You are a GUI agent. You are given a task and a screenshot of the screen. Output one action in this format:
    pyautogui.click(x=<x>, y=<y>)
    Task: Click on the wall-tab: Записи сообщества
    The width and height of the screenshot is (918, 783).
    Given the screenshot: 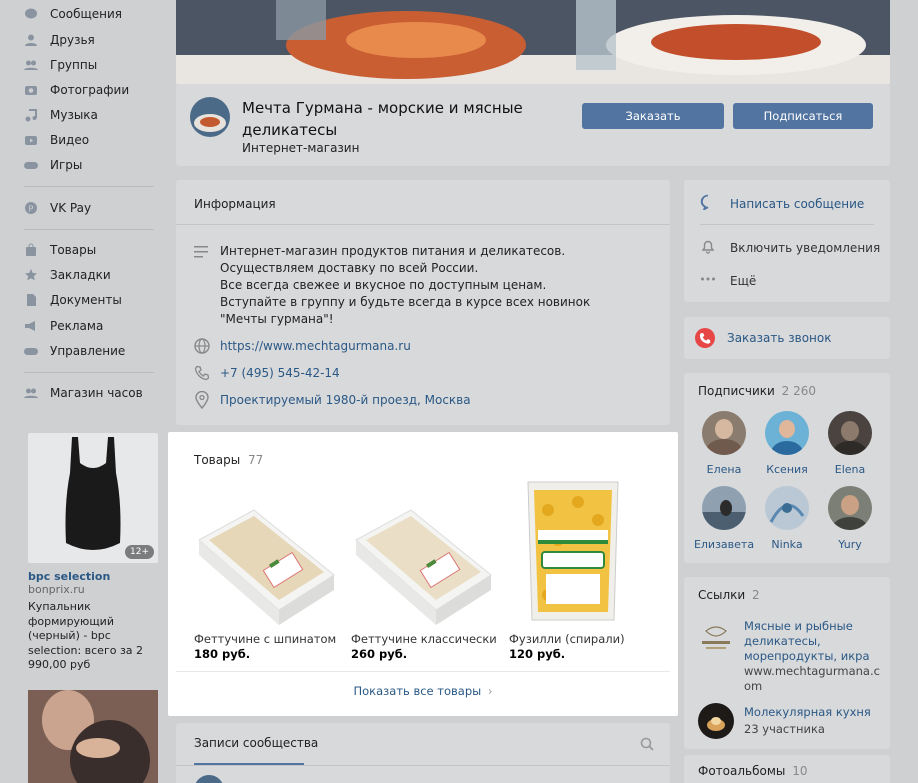 What is the action you would take?
    pyautogui.click(x=256, y=743)
    